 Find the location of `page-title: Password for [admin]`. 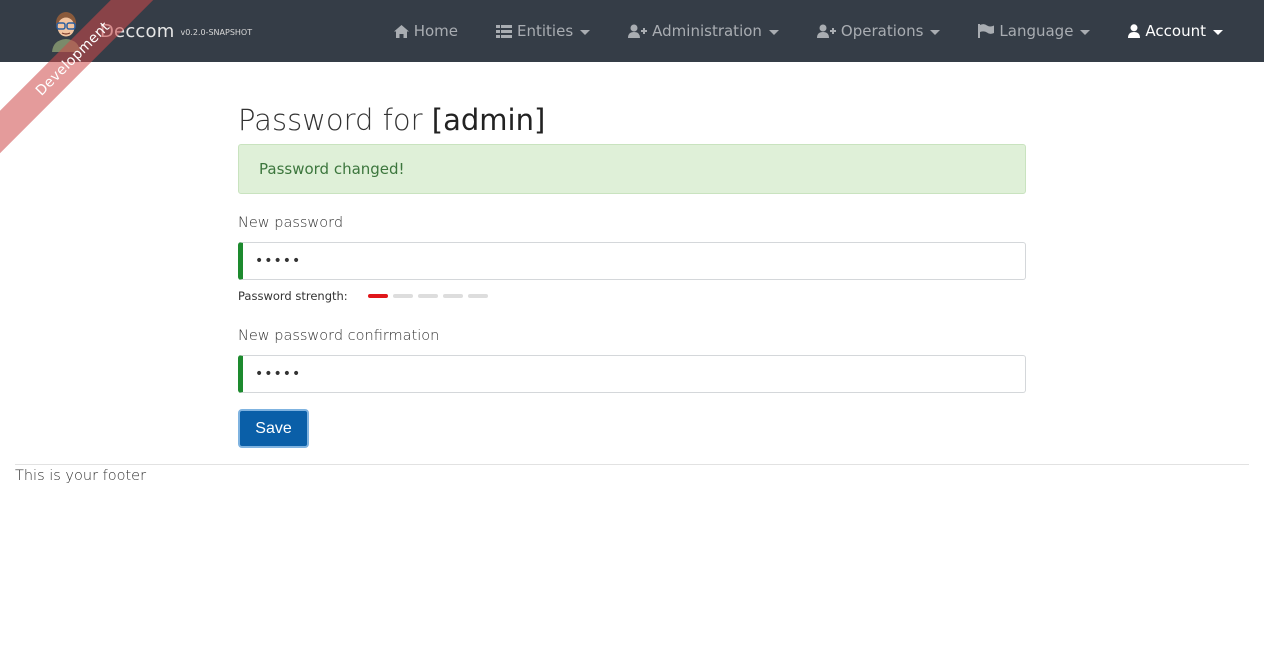

page-title: Password for [admin] is located at coordinates (632, 120).